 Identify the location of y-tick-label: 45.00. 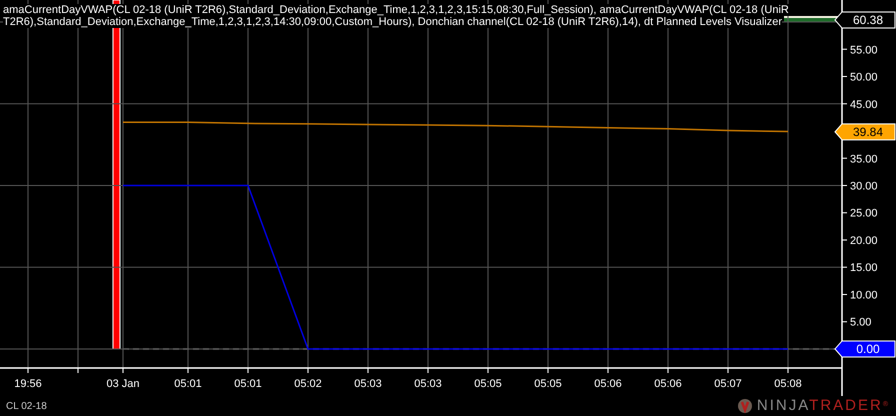
(864, 104).